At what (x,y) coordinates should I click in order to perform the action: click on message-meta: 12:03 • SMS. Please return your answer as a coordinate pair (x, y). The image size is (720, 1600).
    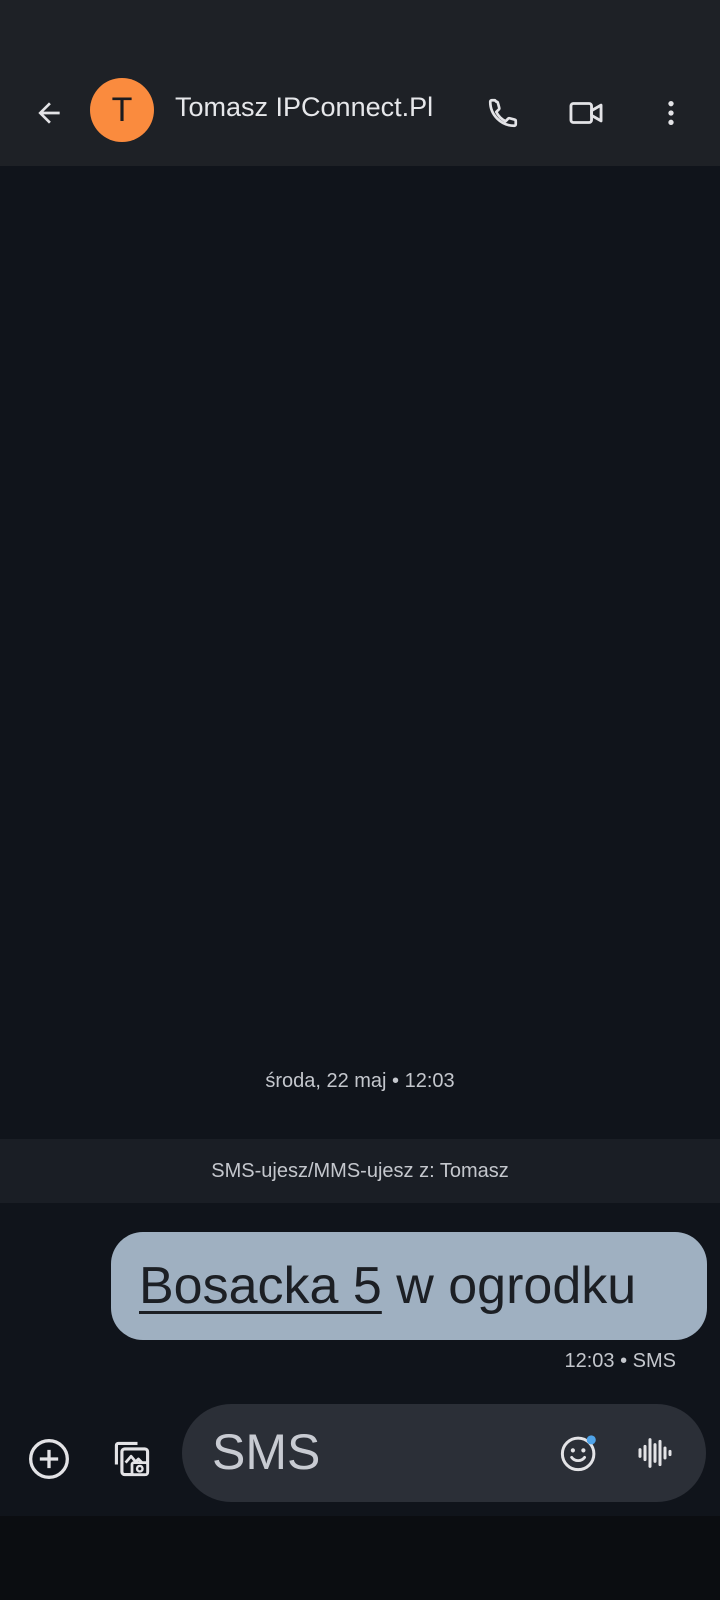
    Looking at the image, I should click on (620, 1361).